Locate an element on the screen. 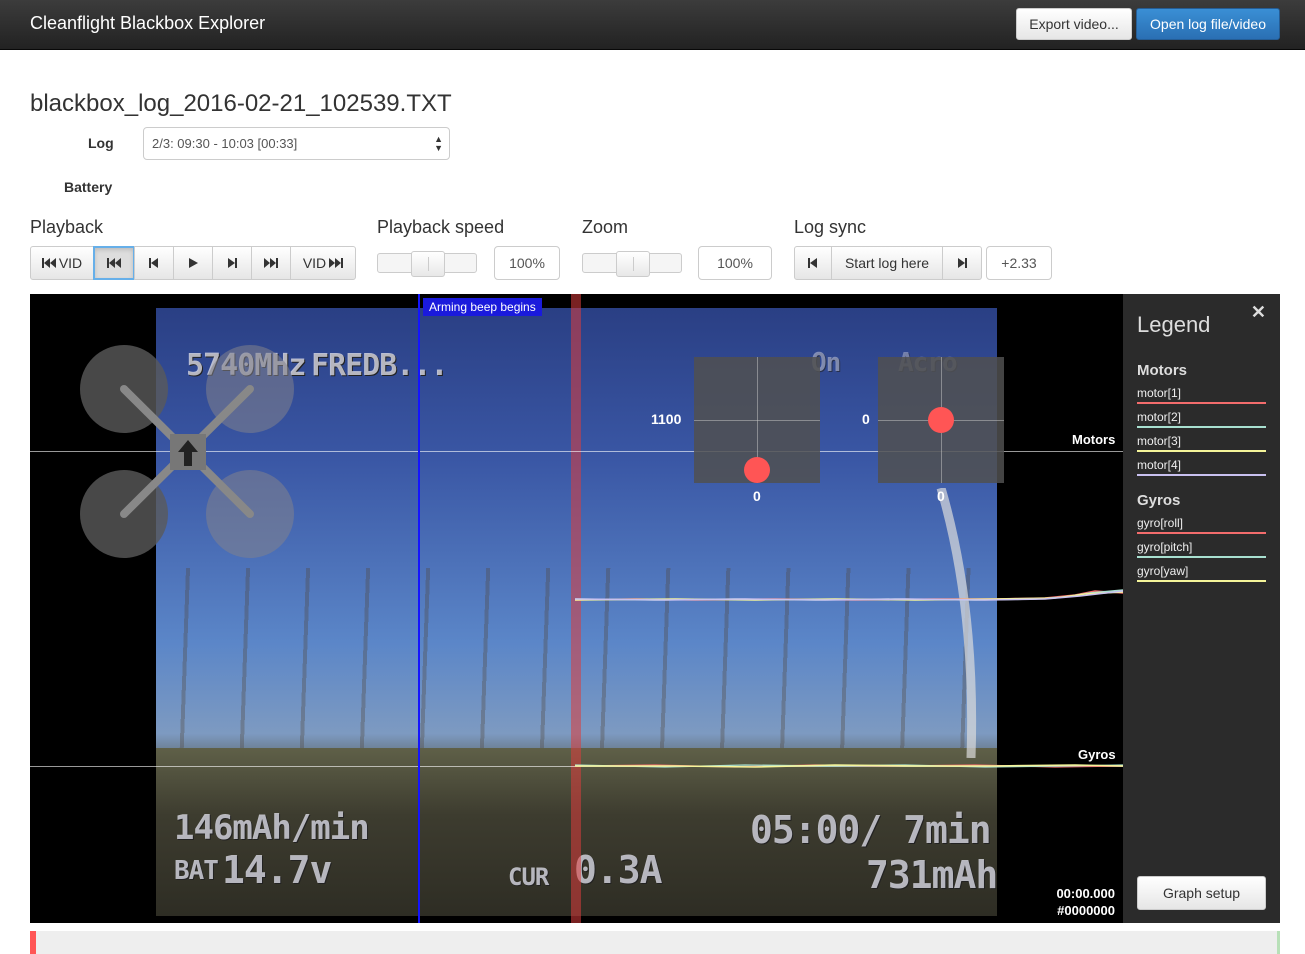  log-filename: blackbox_log_2016-02-21_102539.TXT is located at coordinates (241, 103).